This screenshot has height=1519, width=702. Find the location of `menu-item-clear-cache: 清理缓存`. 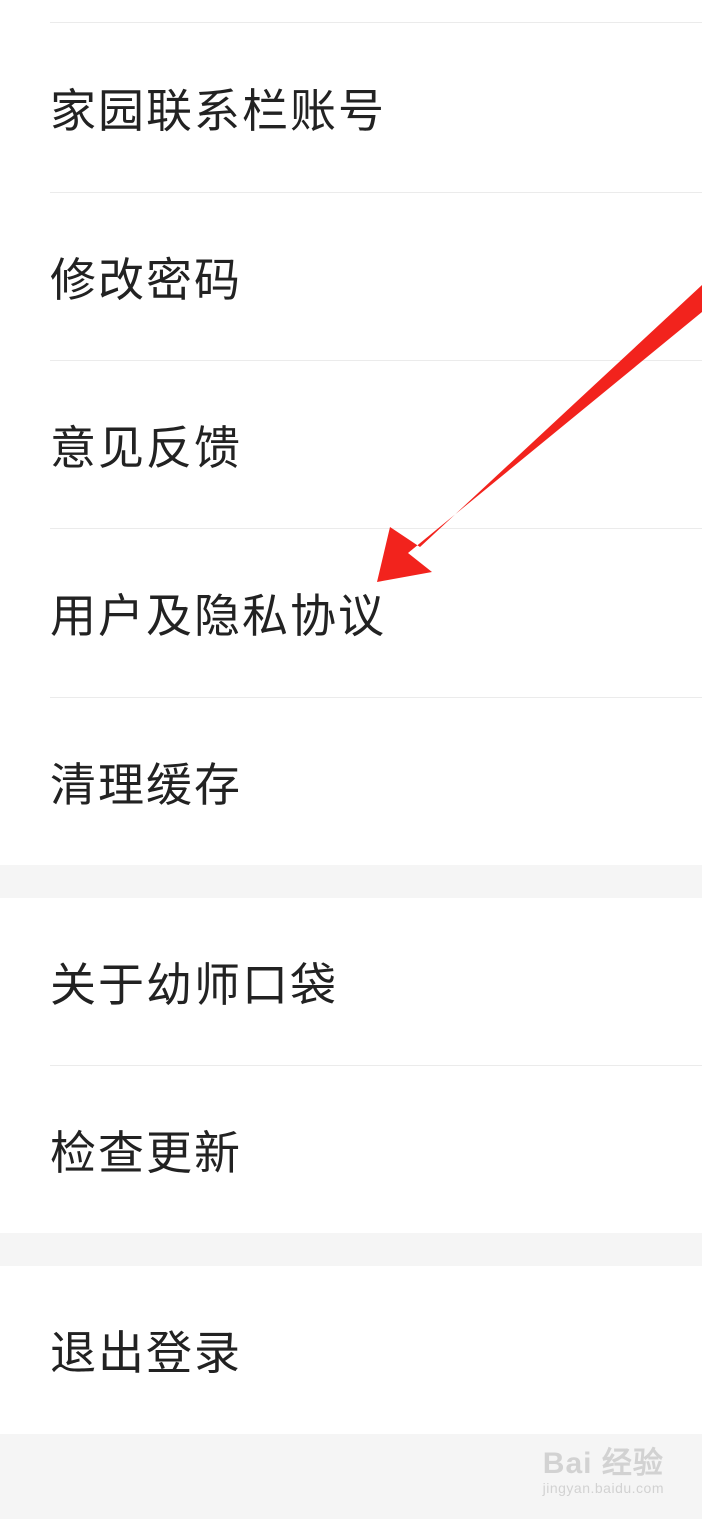

menu-item-clear-cache: 清理缓存 is located at coordinates (351, 781).